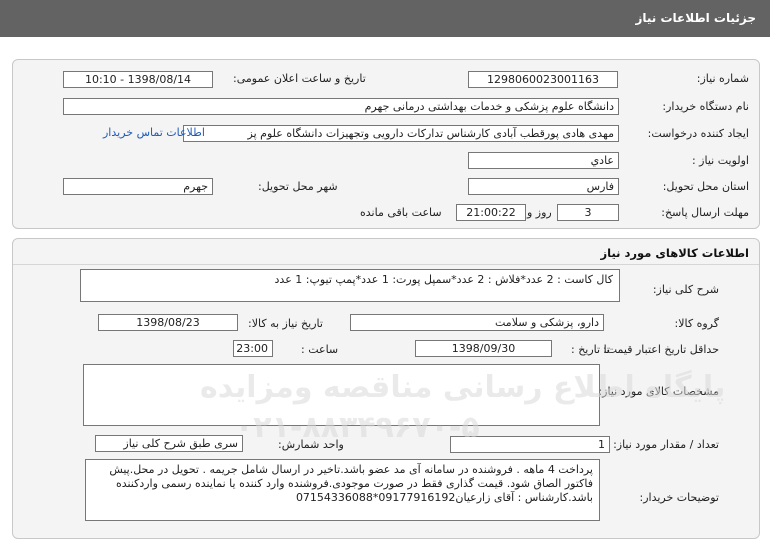 The image size is (770, 545). What do you see at coordinates (253, 348) in the screenshot?
I see `hour-field: 23:00` at bounding box center [253, 348].